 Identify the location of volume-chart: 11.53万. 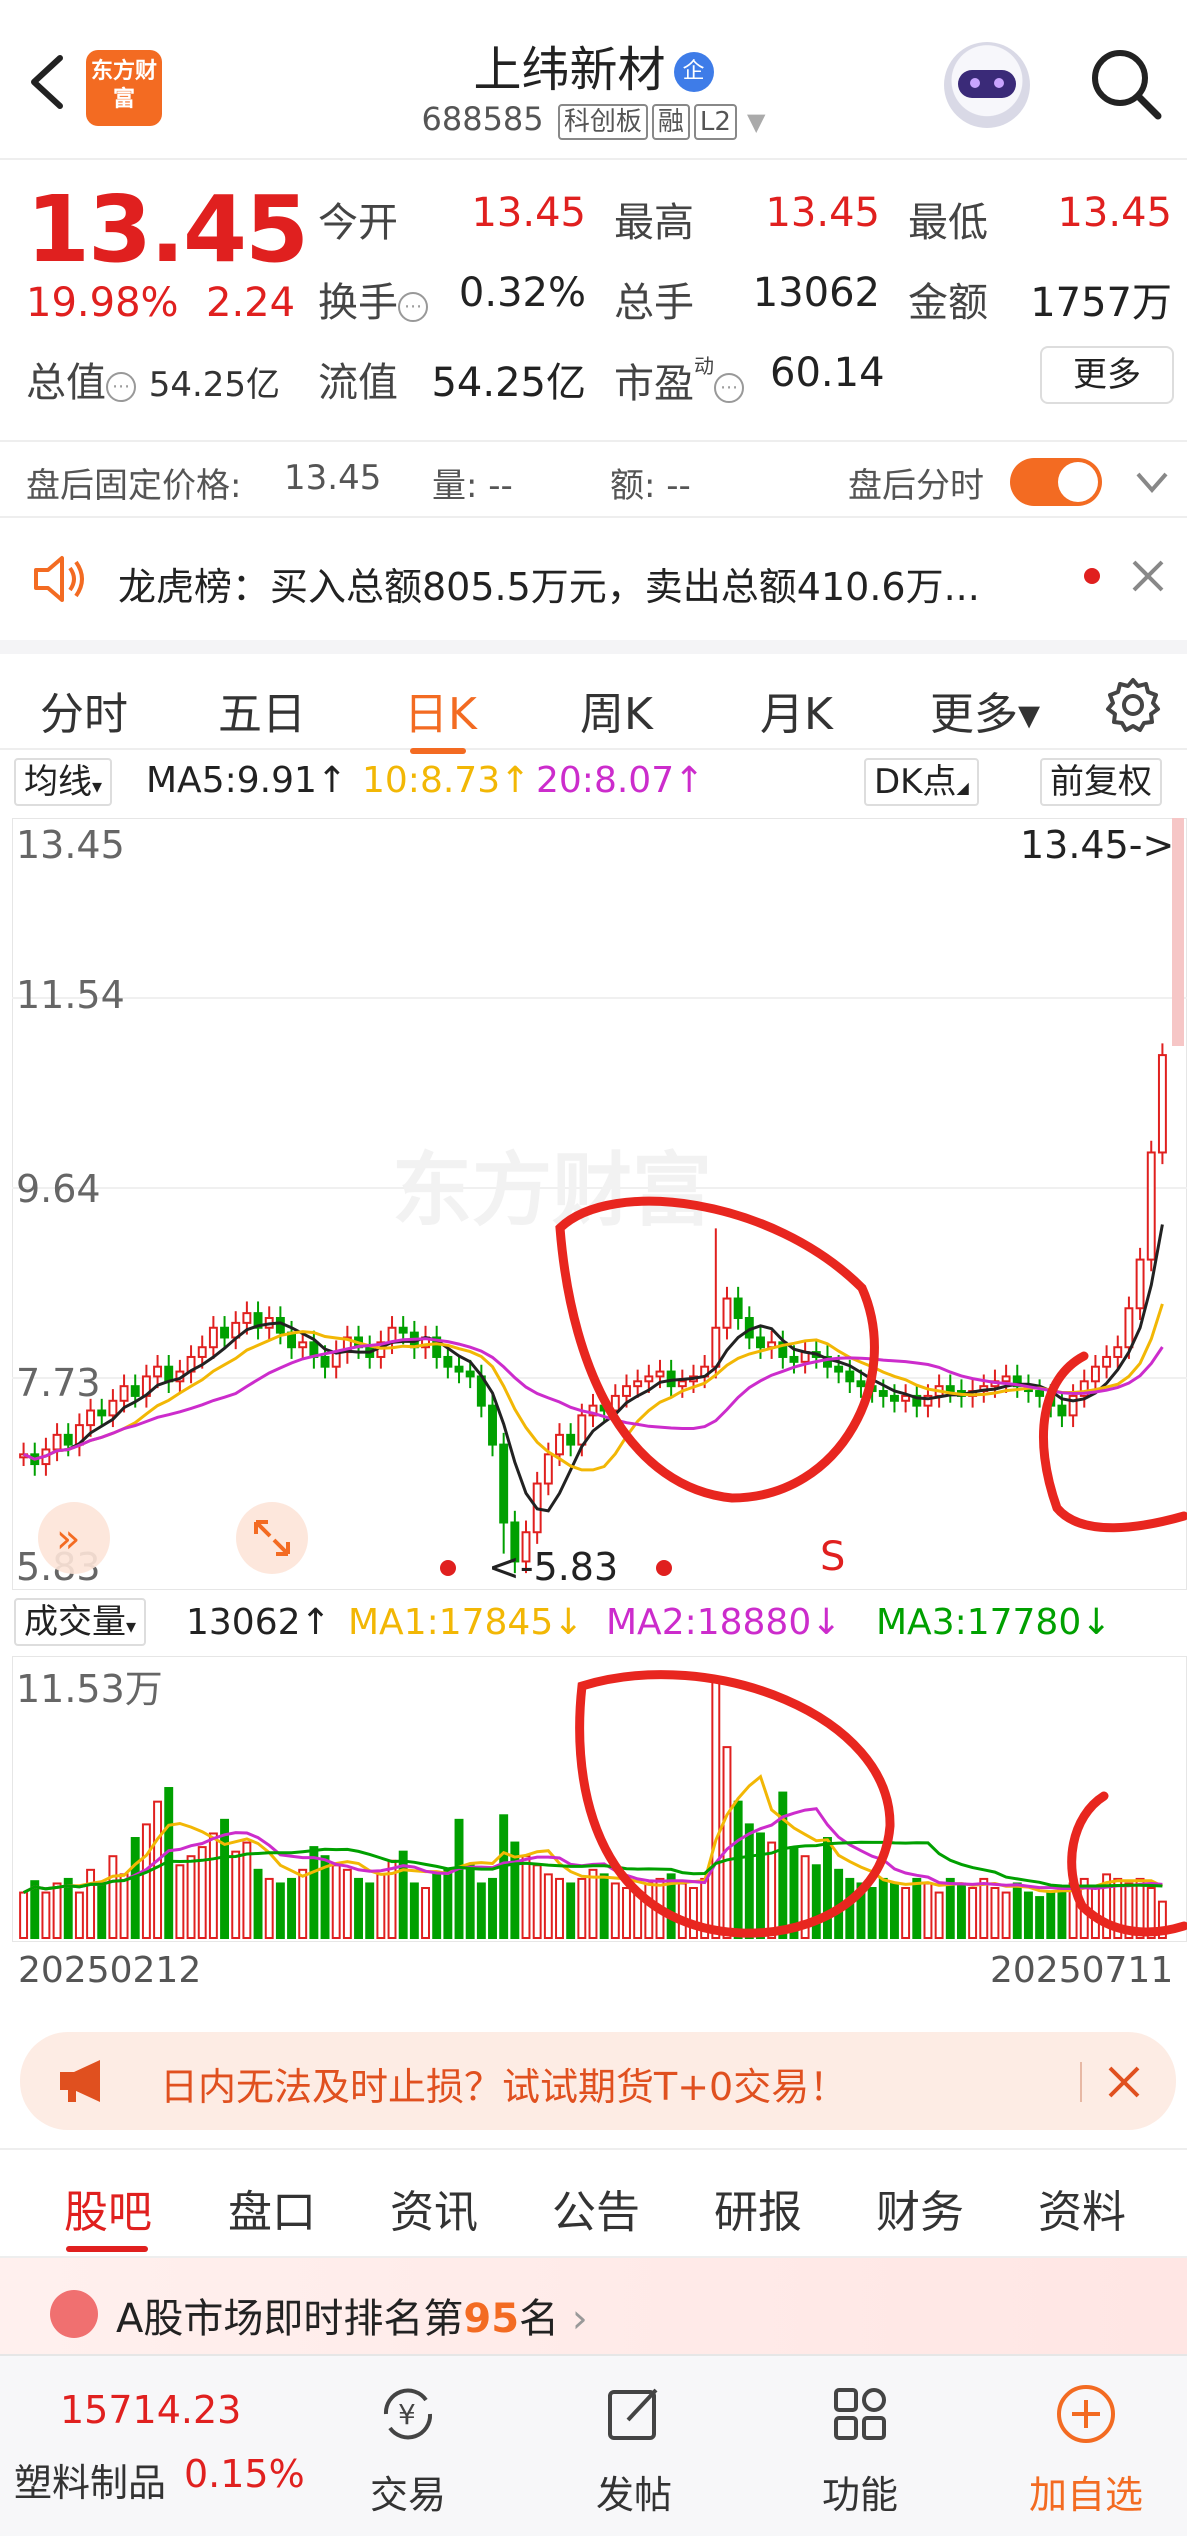
(599, 1799).